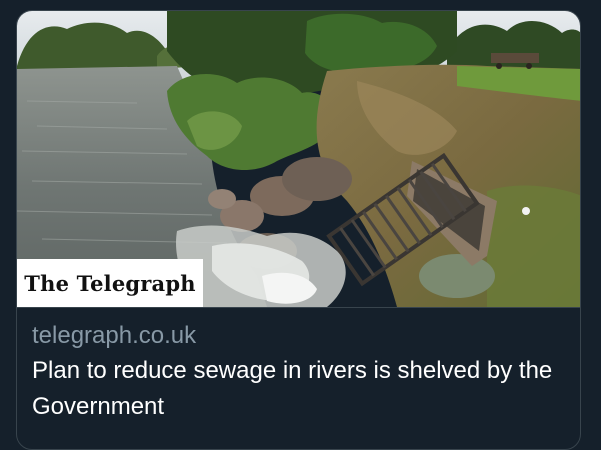 The width and height of the screenshot is (601, 450). Describe the element at coordinates (114, 335) in the screenshot. I see `link-domain: telegraph.co.uk` at that location.